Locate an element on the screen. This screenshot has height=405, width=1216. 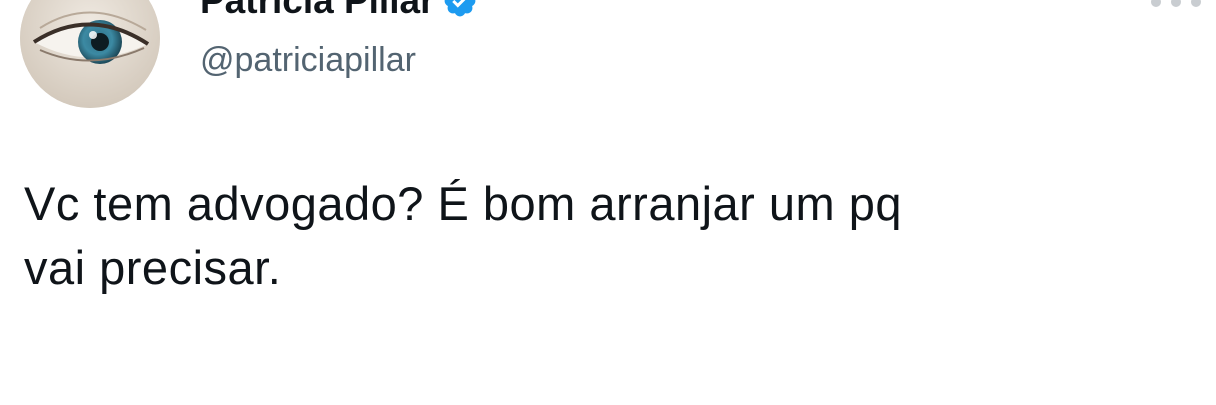
avatar is located at coordinates (90, 54).